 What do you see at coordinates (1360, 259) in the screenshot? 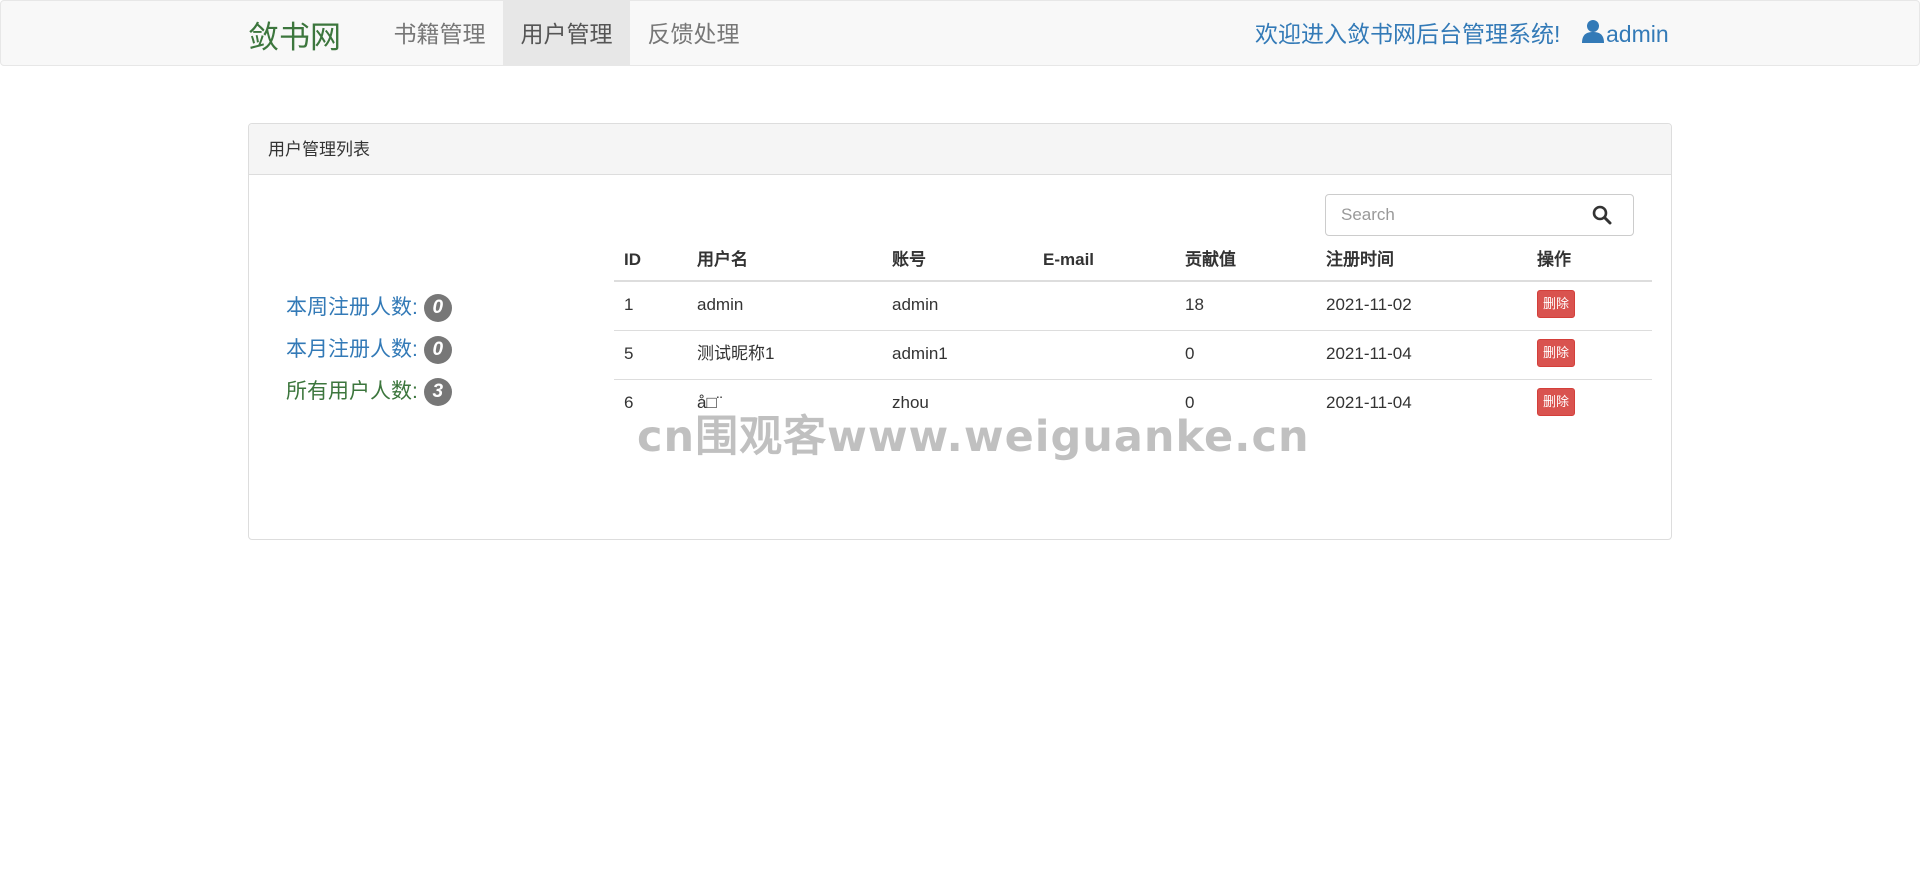
I see `col-register-date: 注册时间` at bounding box center [1360, 259].